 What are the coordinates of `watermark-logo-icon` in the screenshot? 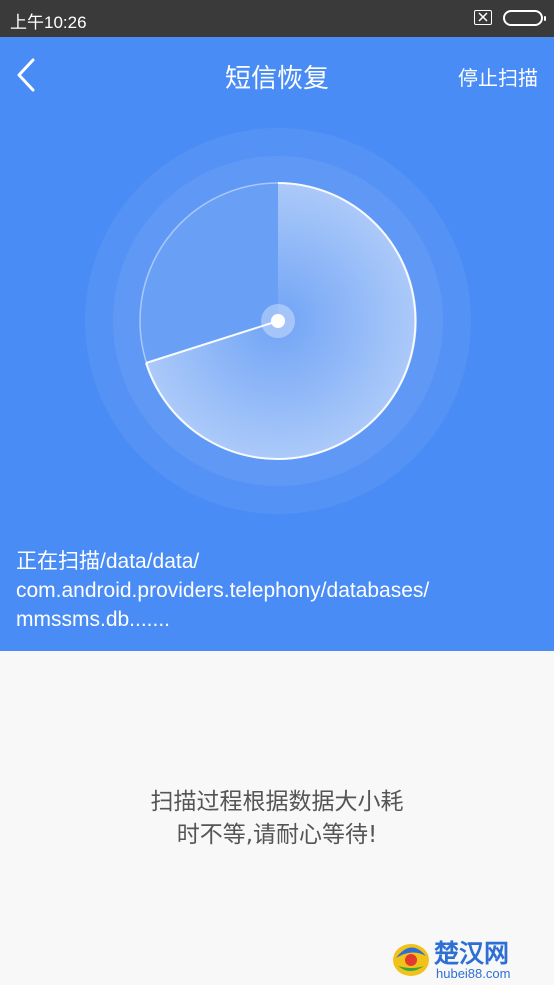 It's located at (411, 960).